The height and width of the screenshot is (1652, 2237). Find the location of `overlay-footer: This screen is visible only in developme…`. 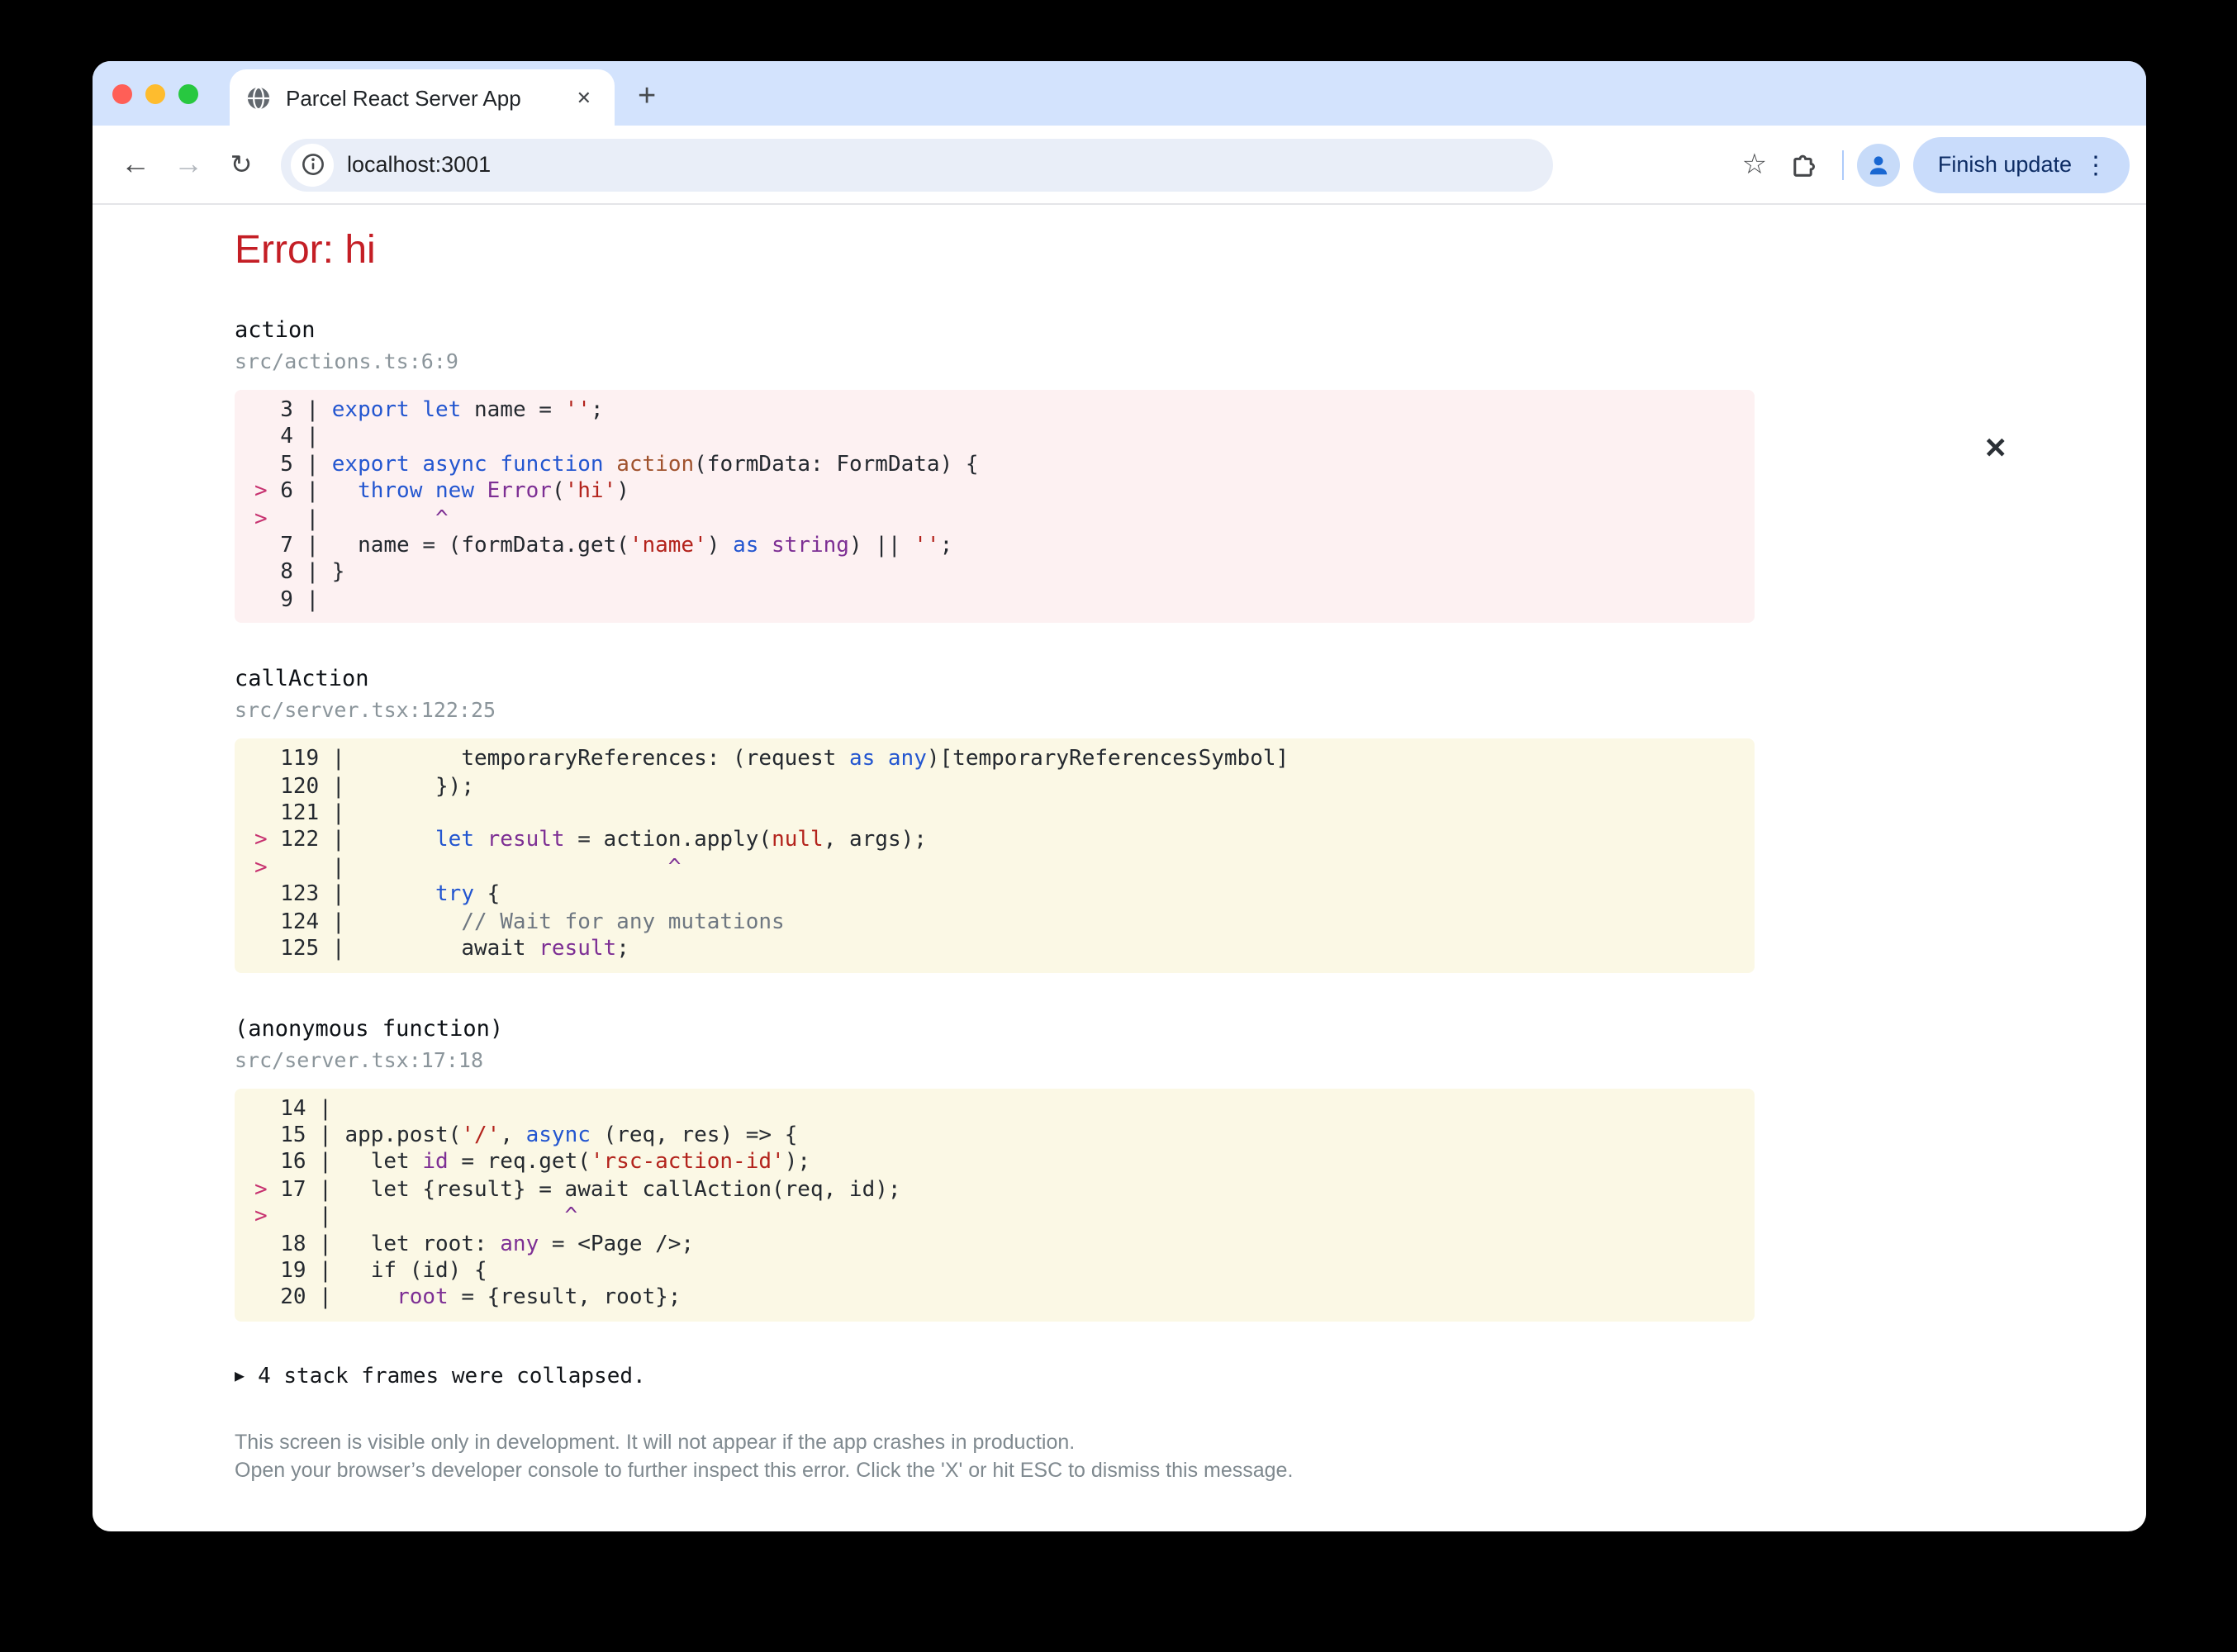

overlay-footer: This screen is visible only in developme… is located at coordinates (1190, 1457).